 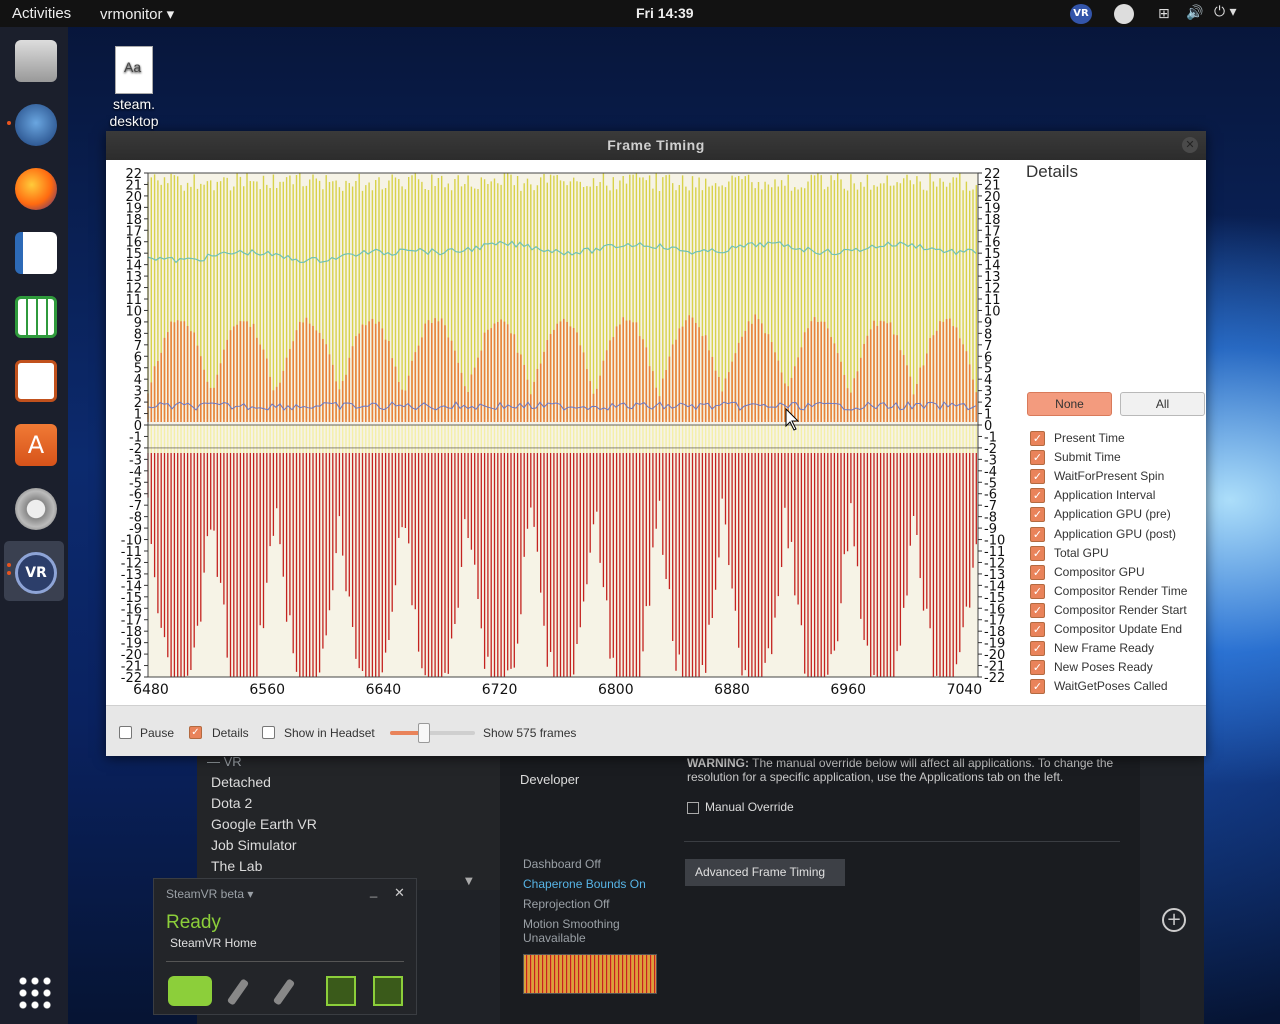 I want to click on volume-icon: 🔊, so click(x=1194, y=13).